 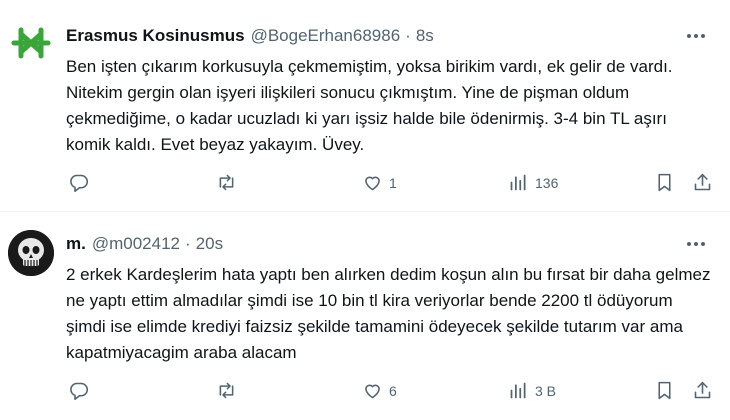 I want to click on like-count: 1, so click(x=393, y=182).